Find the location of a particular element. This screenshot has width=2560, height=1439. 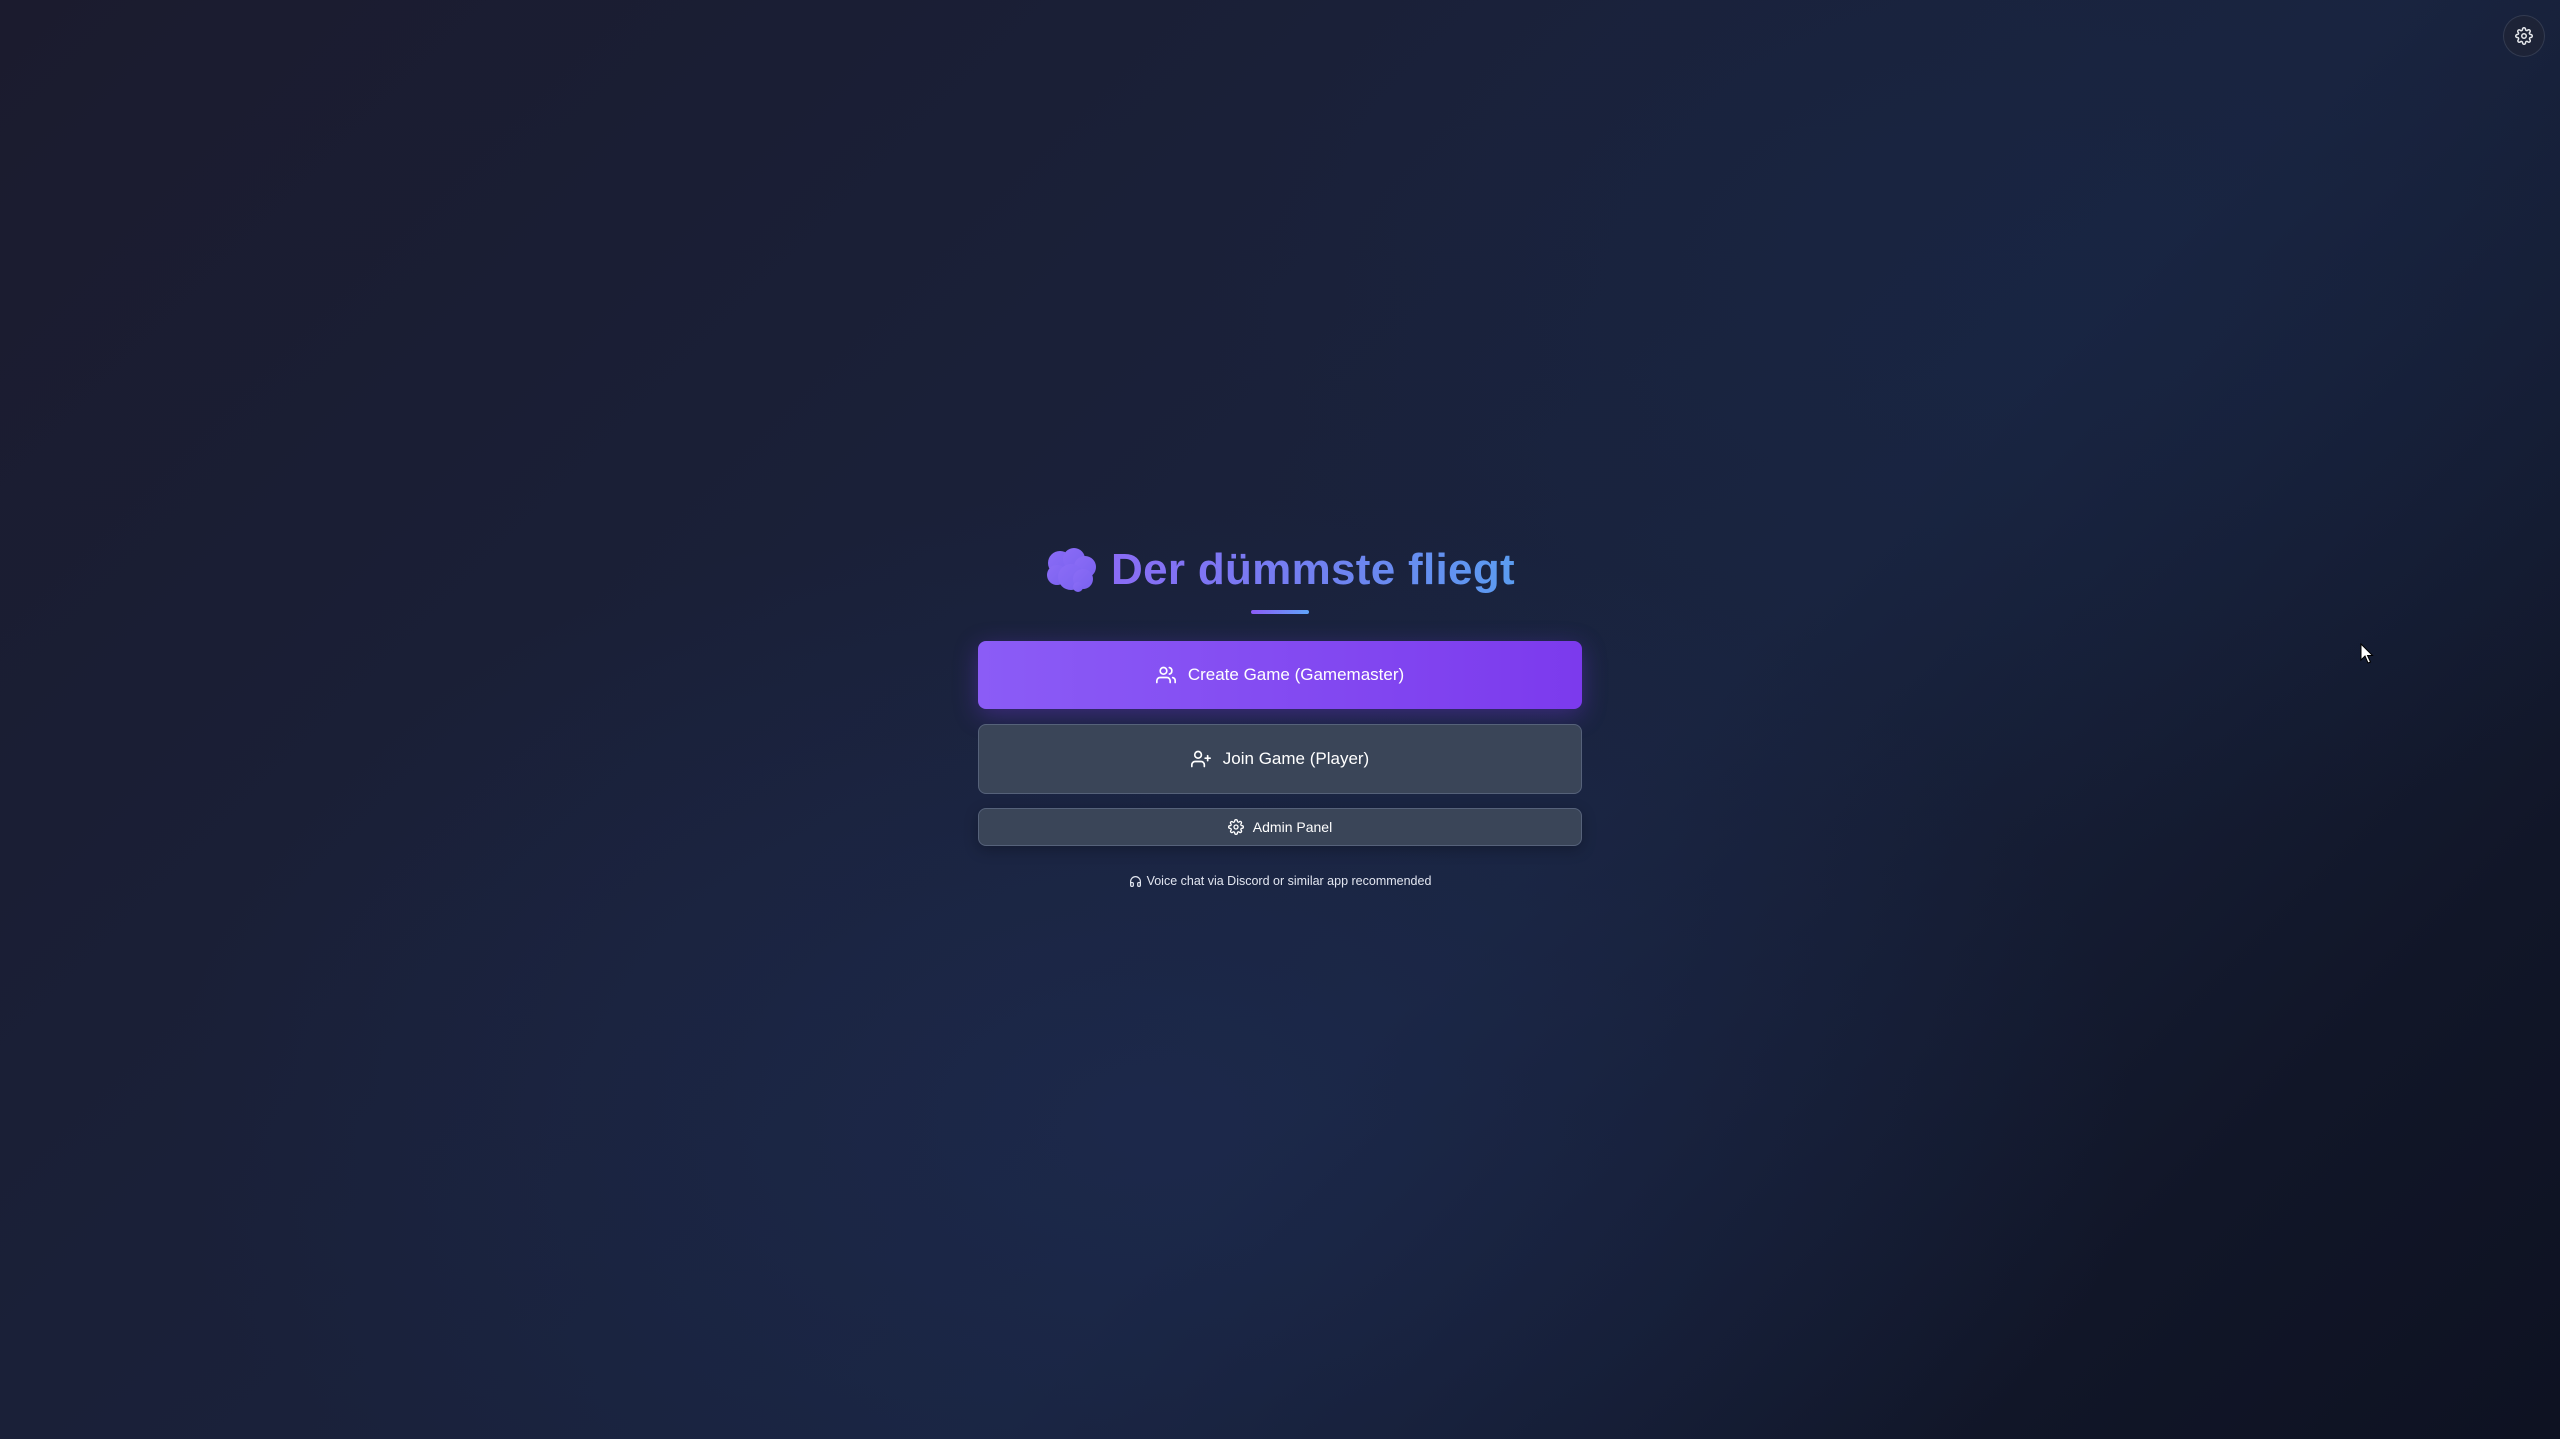

admin-panel-label: Admin Panel is located at coordinates (1292, 827).